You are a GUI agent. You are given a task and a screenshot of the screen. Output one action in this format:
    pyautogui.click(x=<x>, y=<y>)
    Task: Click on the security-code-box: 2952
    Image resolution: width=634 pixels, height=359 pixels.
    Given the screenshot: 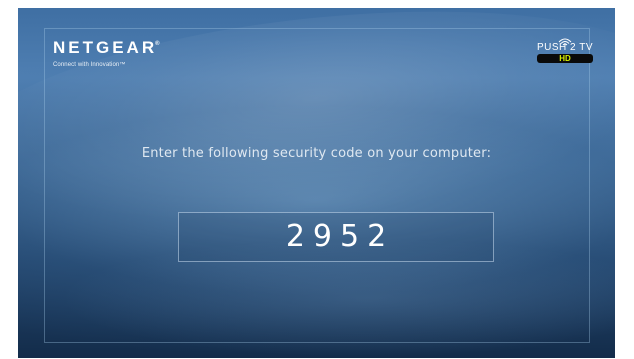 What is the action you would take?
    pyautogui.click(x=336, y=237)
    